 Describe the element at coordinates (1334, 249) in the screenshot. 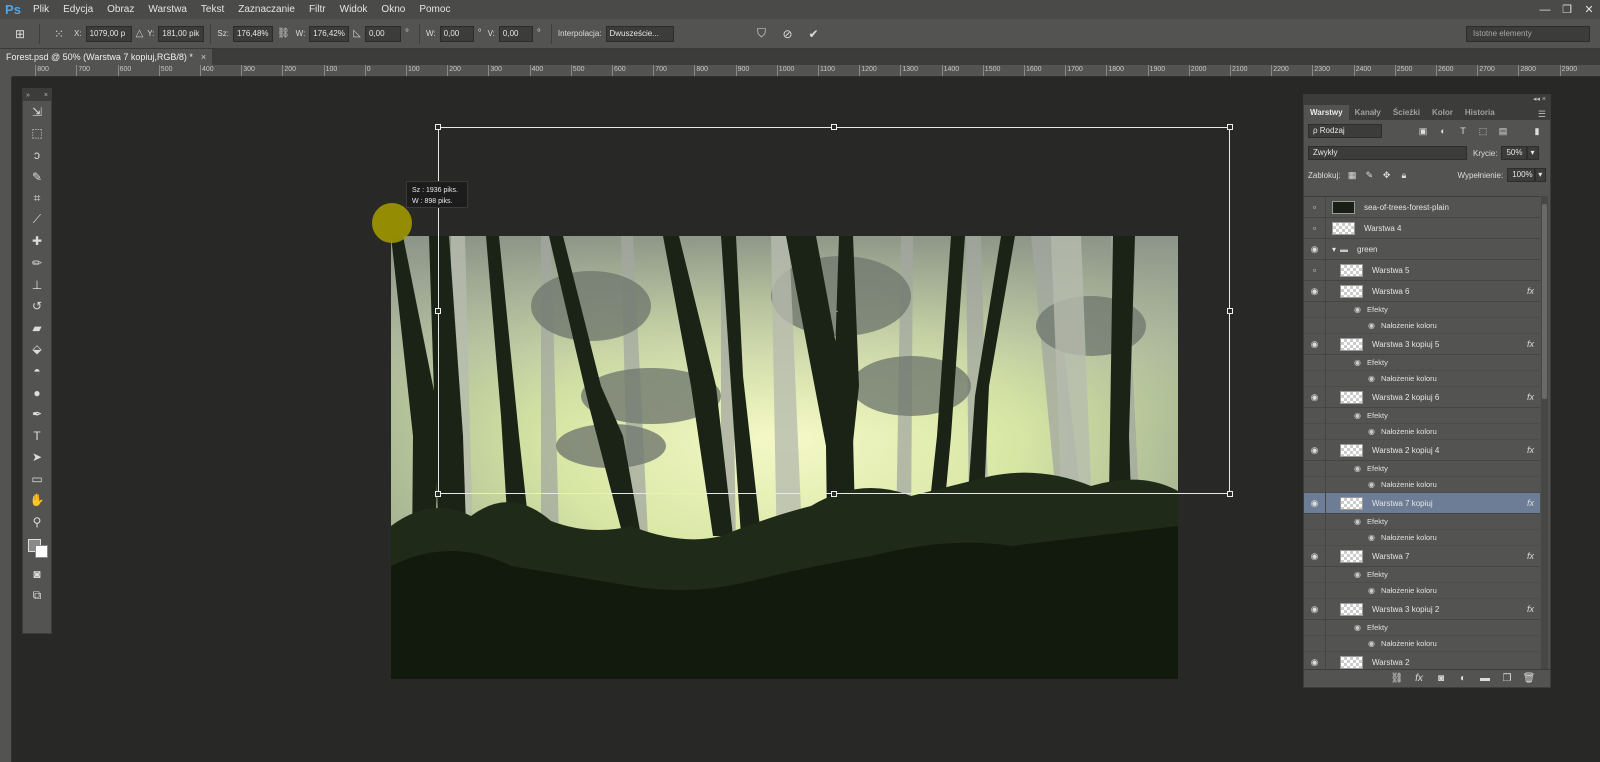

I see `group-expand-icon: ▾` at that location.